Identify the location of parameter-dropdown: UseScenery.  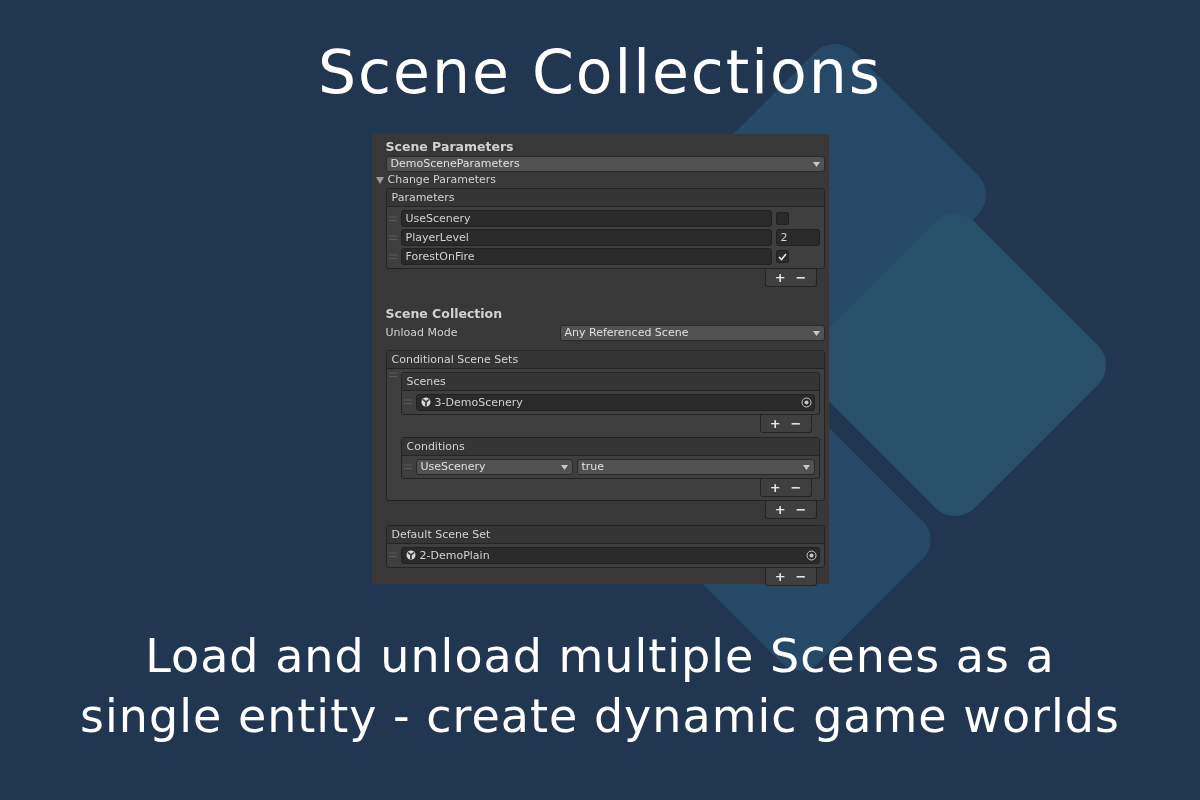
(494, 466).